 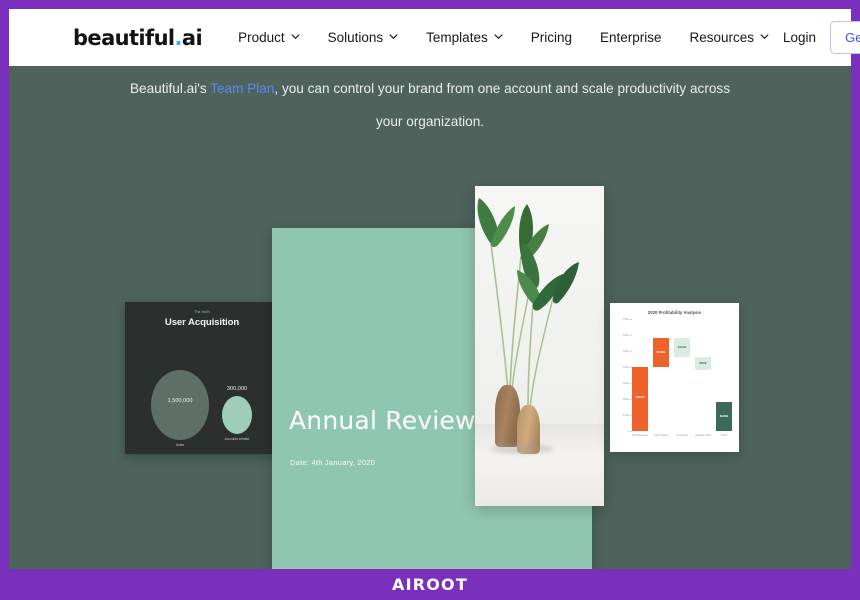 I want to click on bubble-users: 1,500,000 Users, so click(x=180, y=408).